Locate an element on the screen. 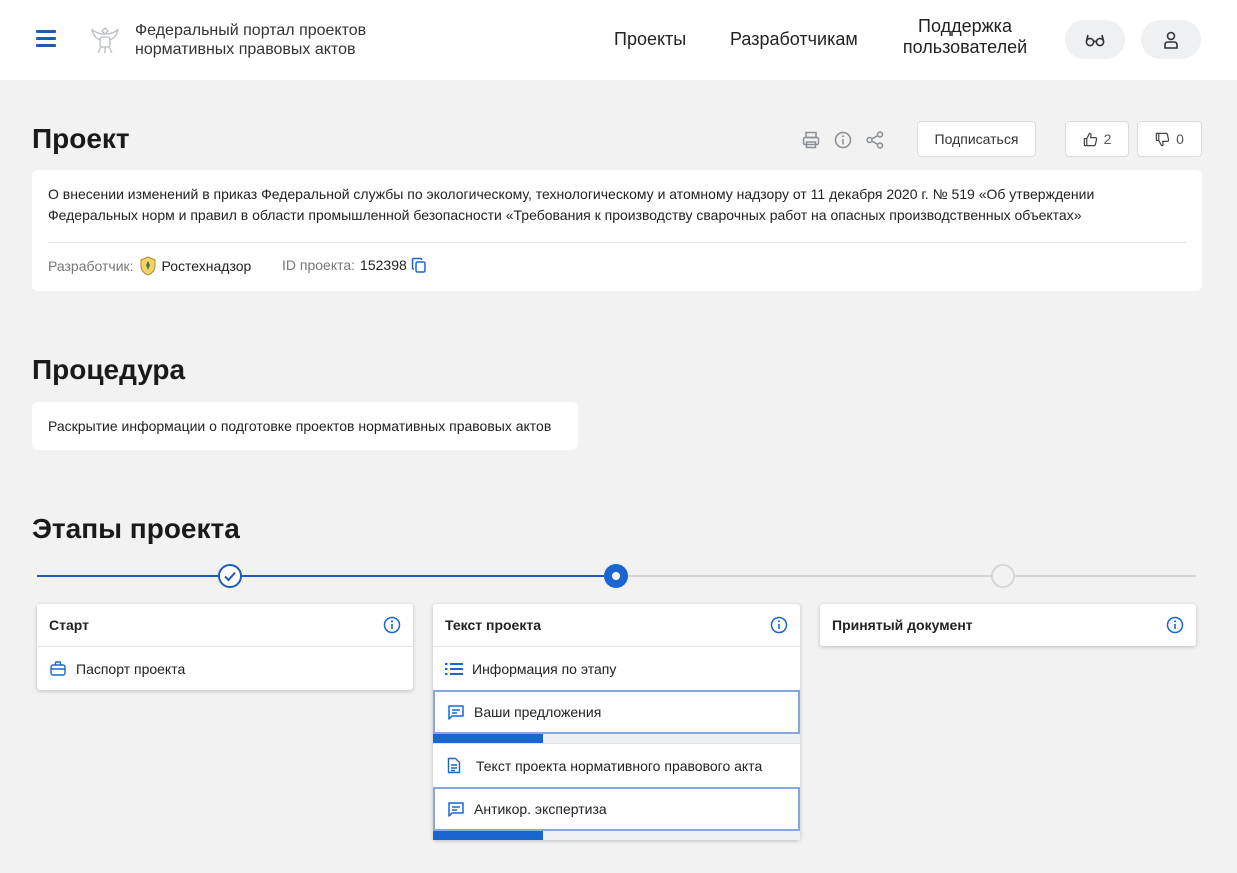  thumb-up-icon is located at coordinates (1090, 139).